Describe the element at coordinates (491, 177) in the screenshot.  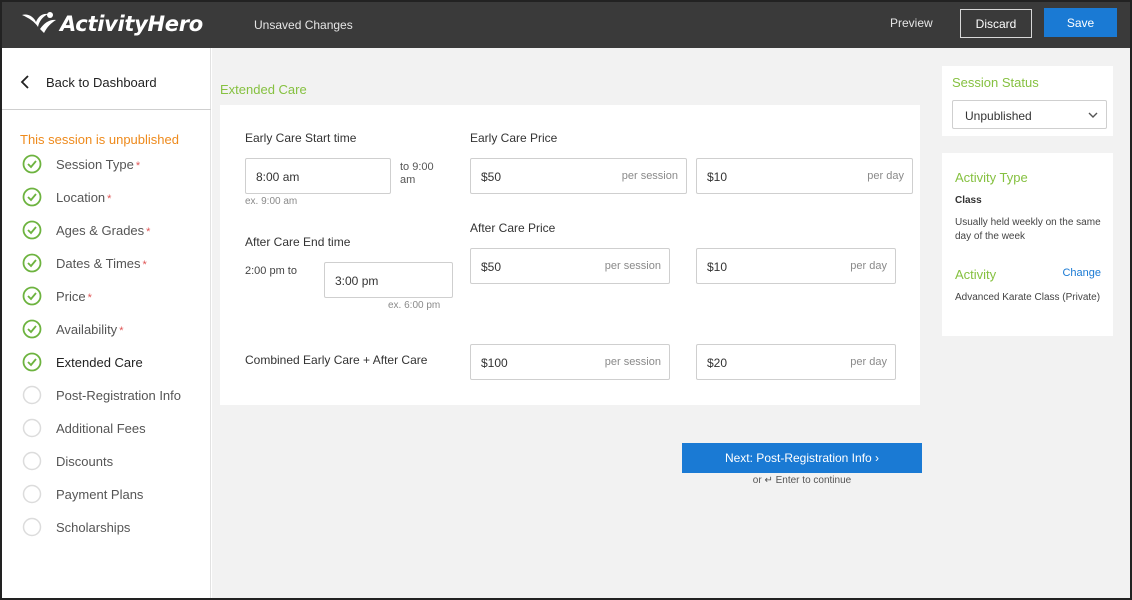
I see `early-care-price-session-value: $50` at that location.